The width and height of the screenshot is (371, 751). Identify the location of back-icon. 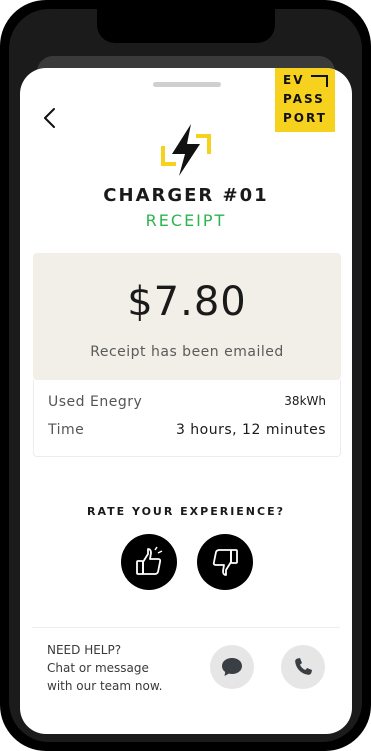
(49, 118).